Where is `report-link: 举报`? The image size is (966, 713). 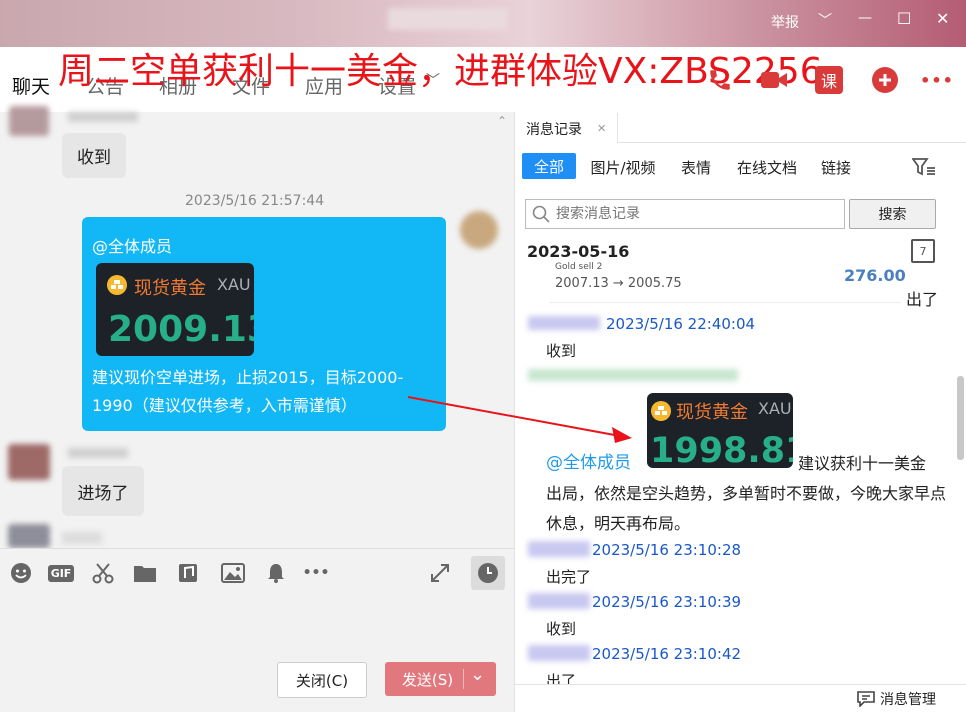
report-link: 举报 is located at coordinates (785, 22).